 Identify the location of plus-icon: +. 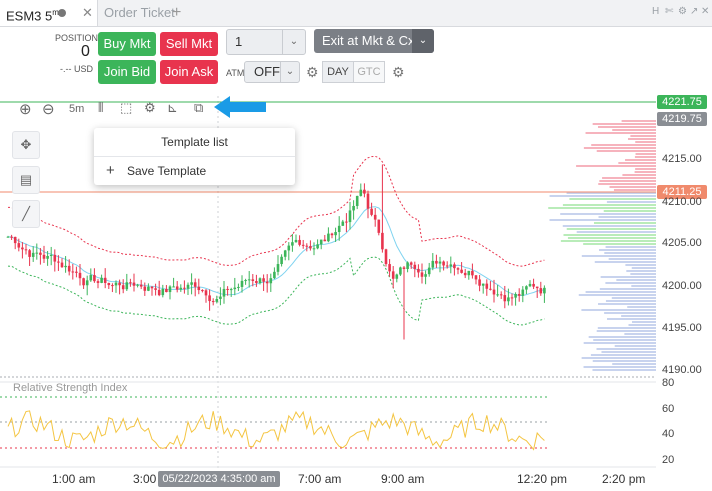
(110, 170).